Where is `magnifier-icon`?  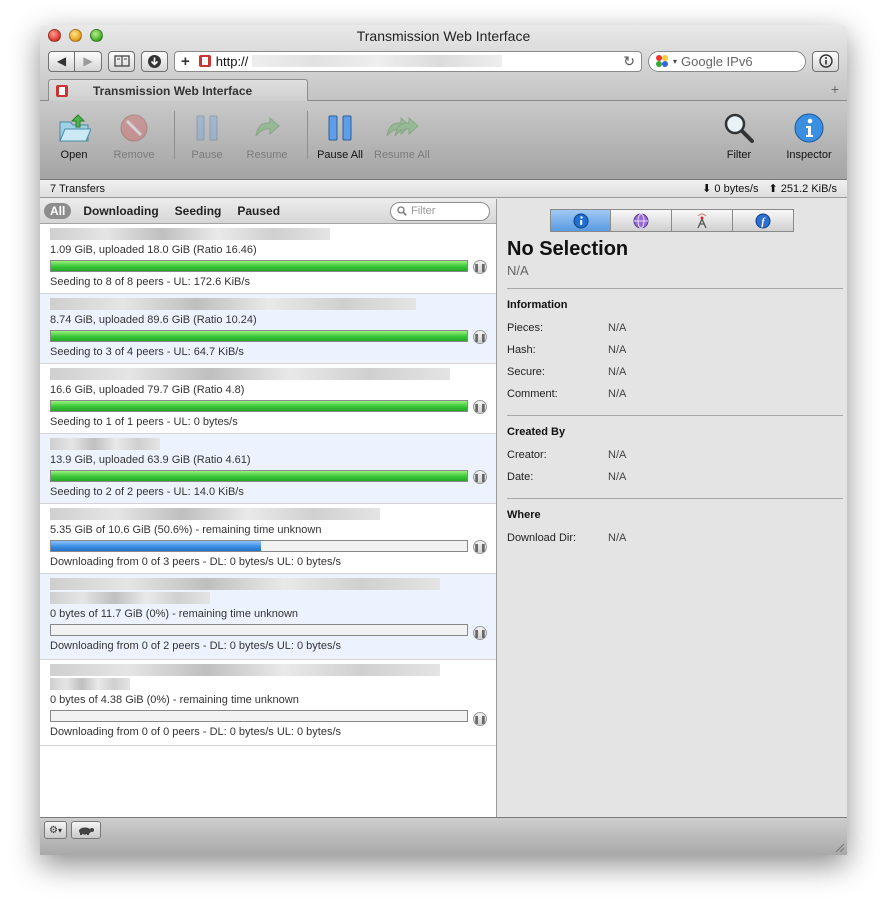 magnifier-icon is located at coordinates (739, 128).